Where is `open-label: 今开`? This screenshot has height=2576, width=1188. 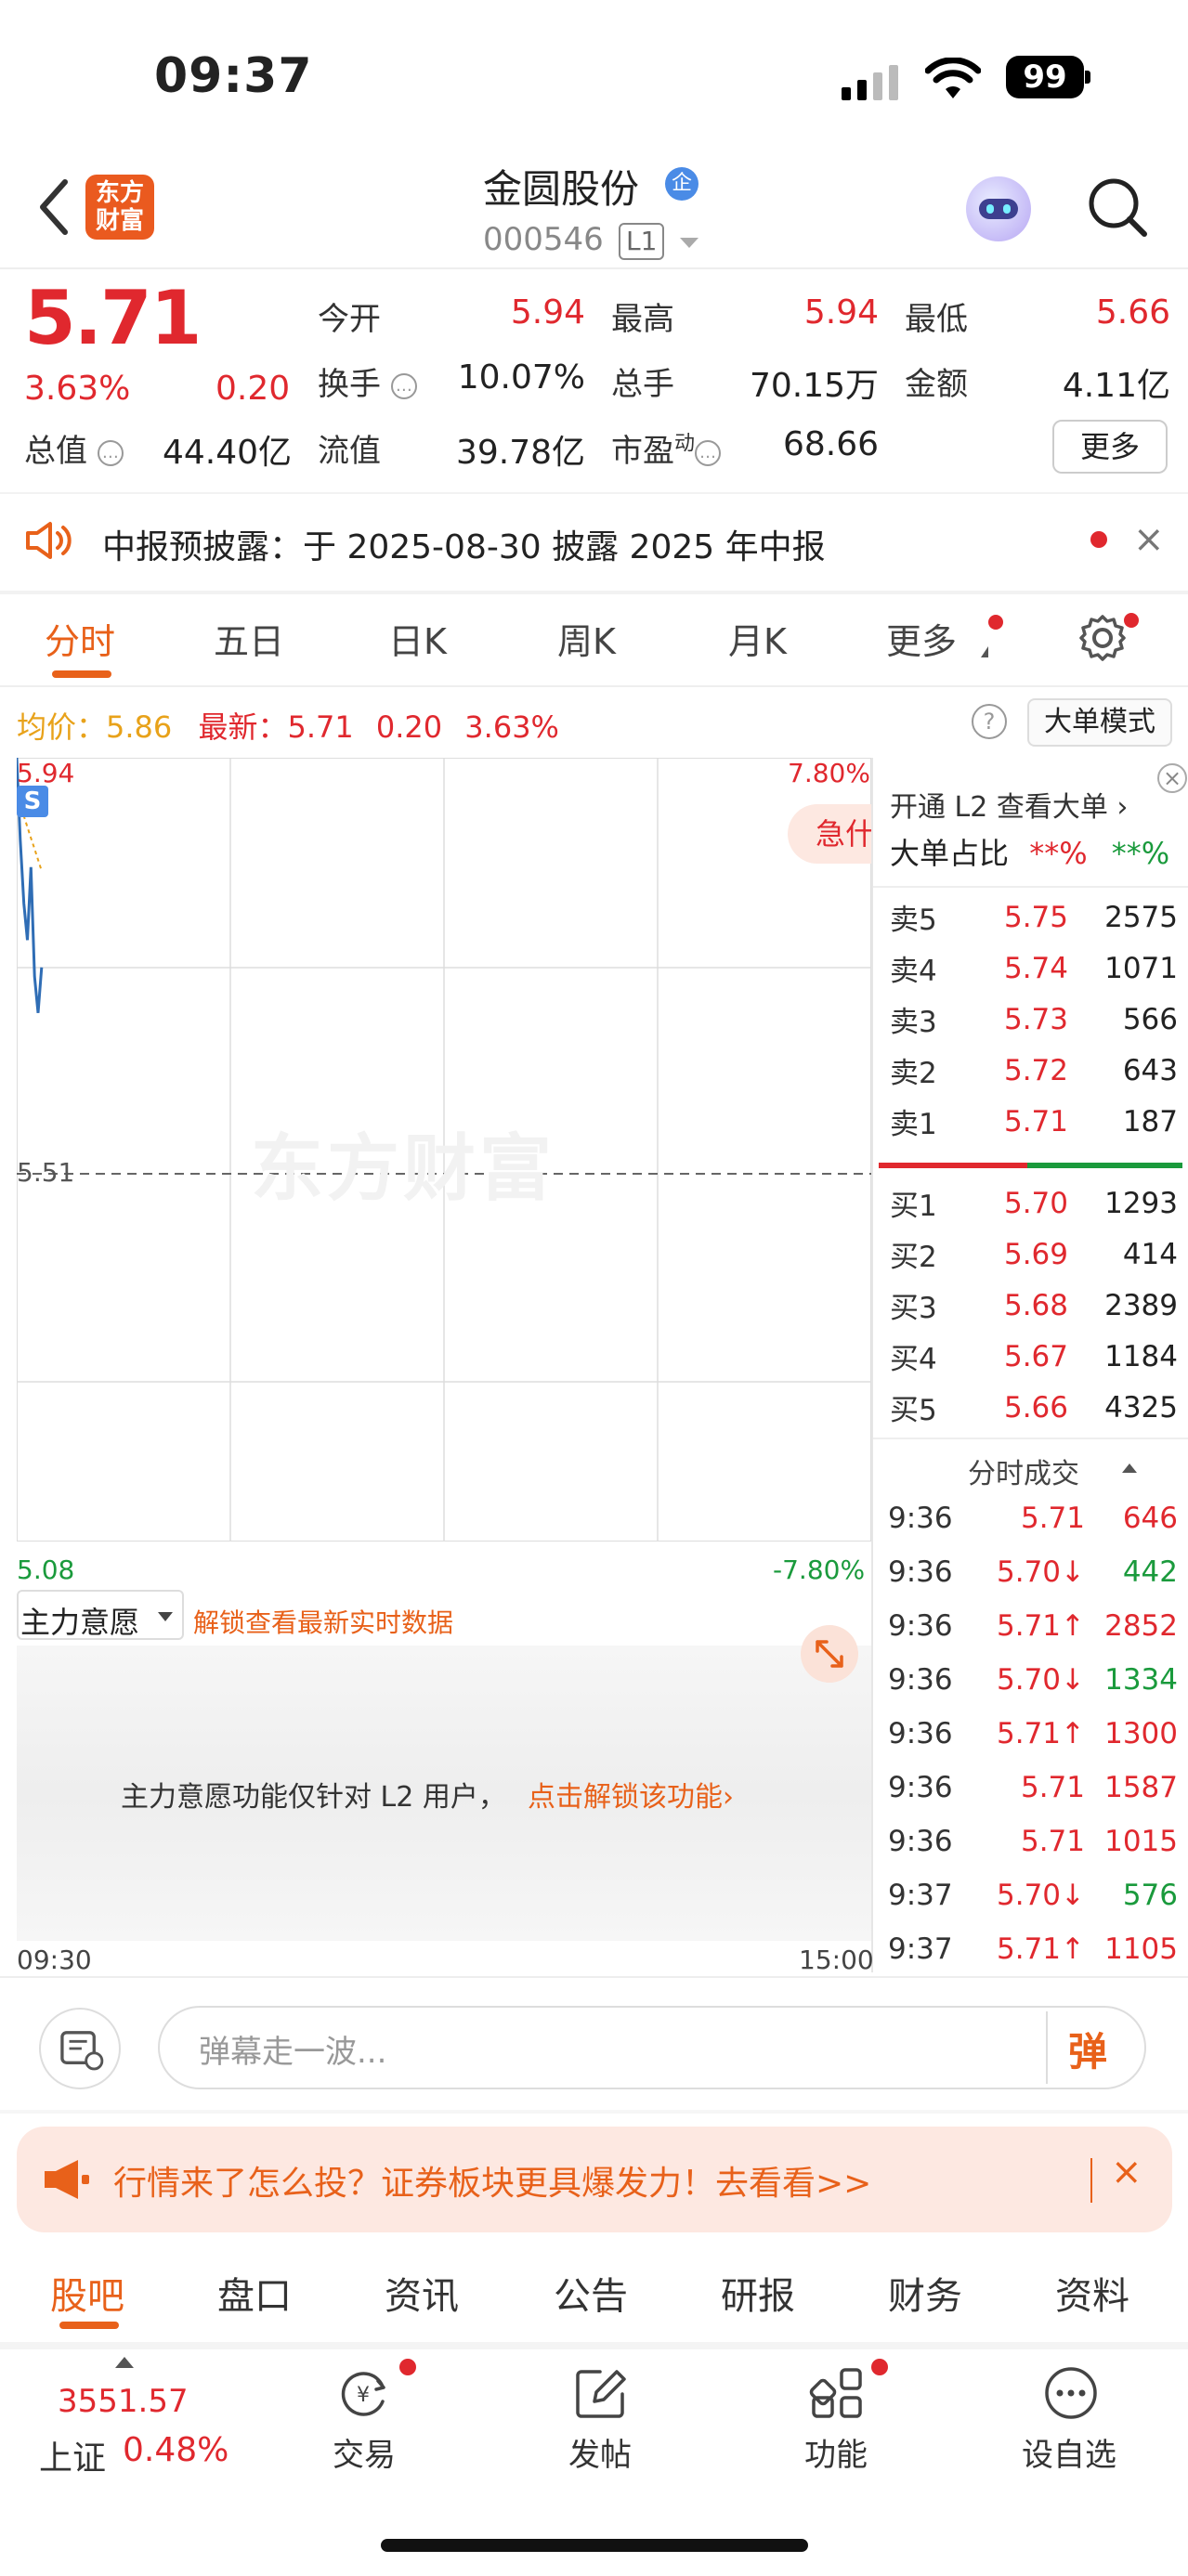 open-label: 今开 is located at coordinates (349, 319).